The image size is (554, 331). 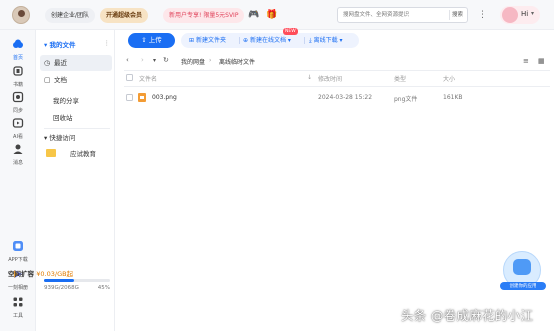 What do you see at coordinates (155, 40) in the screenshot?
I see `upload-label: 上传` at bounding box center [155, 40].